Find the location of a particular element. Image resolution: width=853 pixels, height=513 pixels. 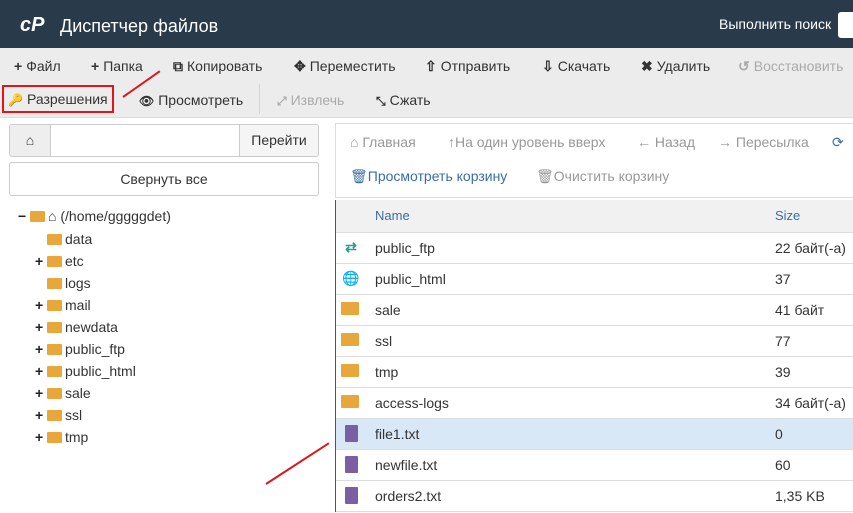

search-input is located at coordinates (845, 25).